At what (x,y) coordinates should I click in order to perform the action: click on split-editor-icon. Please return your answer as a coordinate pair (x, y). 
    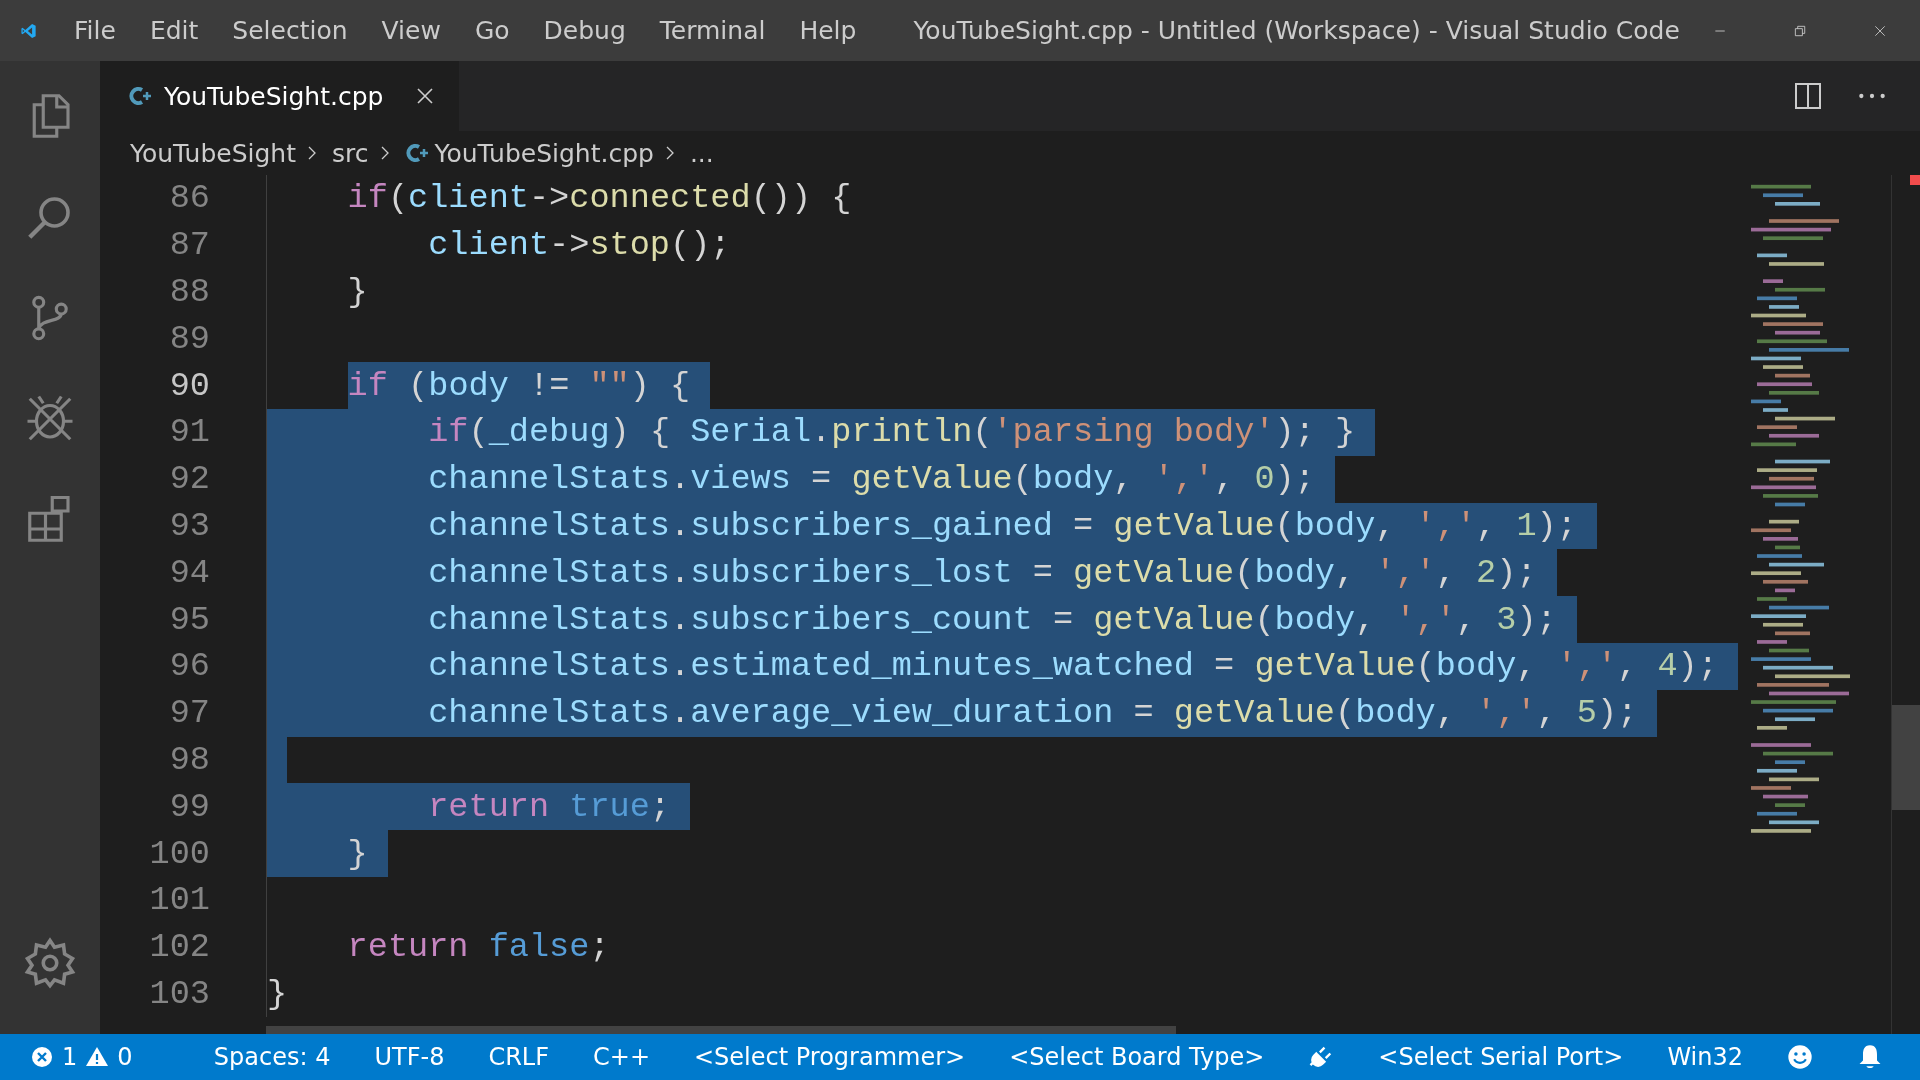
    Looking at the image, I should click on (1808, 96).